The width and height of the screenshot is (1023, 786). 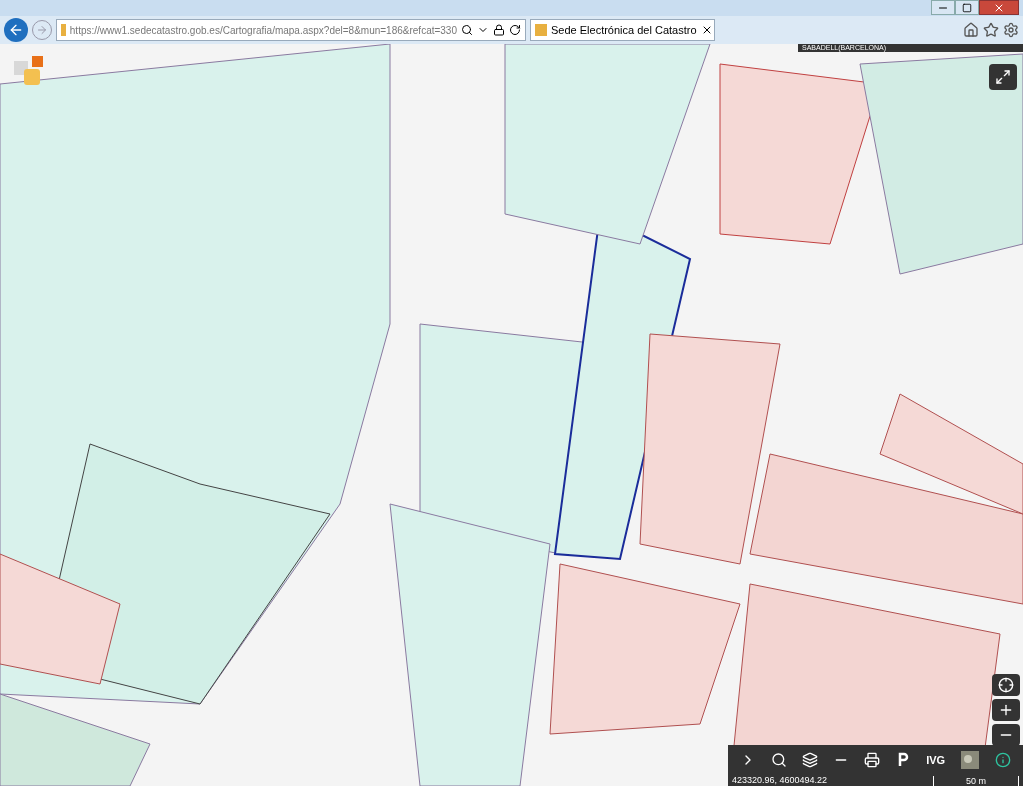 I want to click on coordinates-text: 423320.96, 4600494.22, so click(x=780, y=779).